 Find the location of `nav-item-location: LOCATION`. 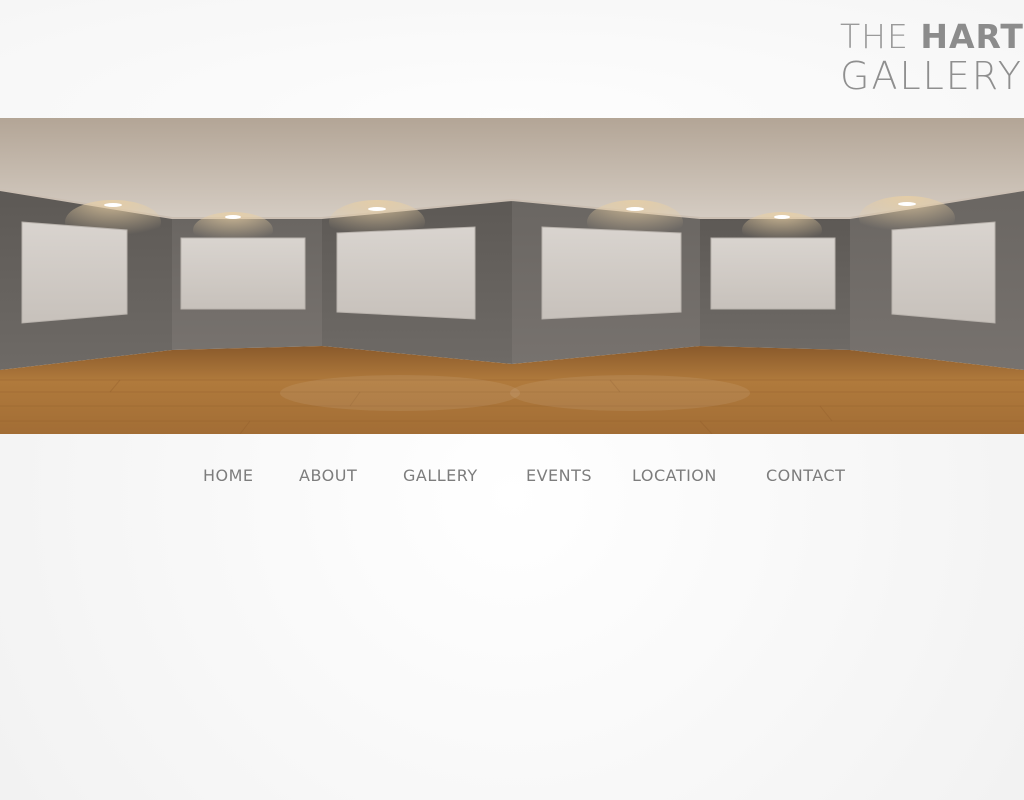

nav-item-location: LOCATION is located at coordinates (674, 475).